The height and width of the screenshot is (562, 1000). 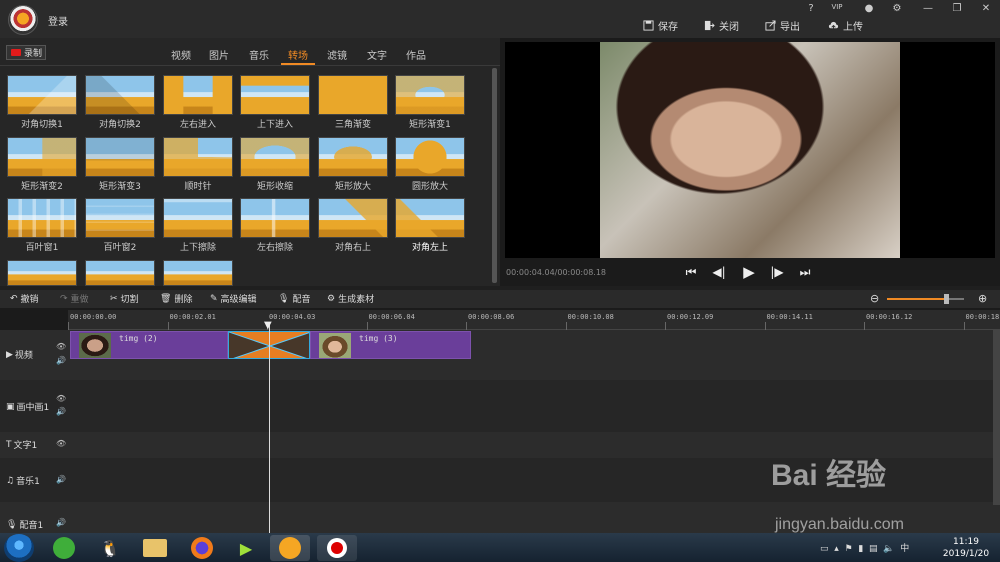 I want to click on transition-label: 矩形渐变3, so click(x=120, y=185).